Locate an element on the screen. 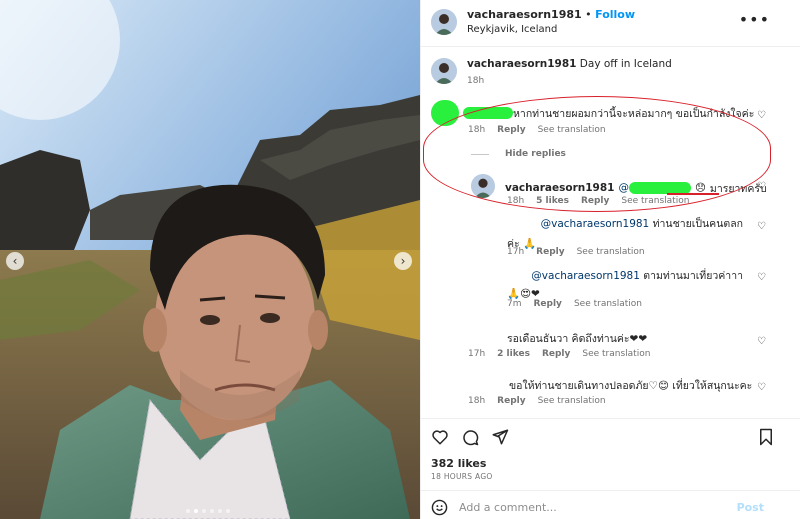 This screenshot has width=800, height=519. more-options-icon: ••• is located at coordinates (754, 19).